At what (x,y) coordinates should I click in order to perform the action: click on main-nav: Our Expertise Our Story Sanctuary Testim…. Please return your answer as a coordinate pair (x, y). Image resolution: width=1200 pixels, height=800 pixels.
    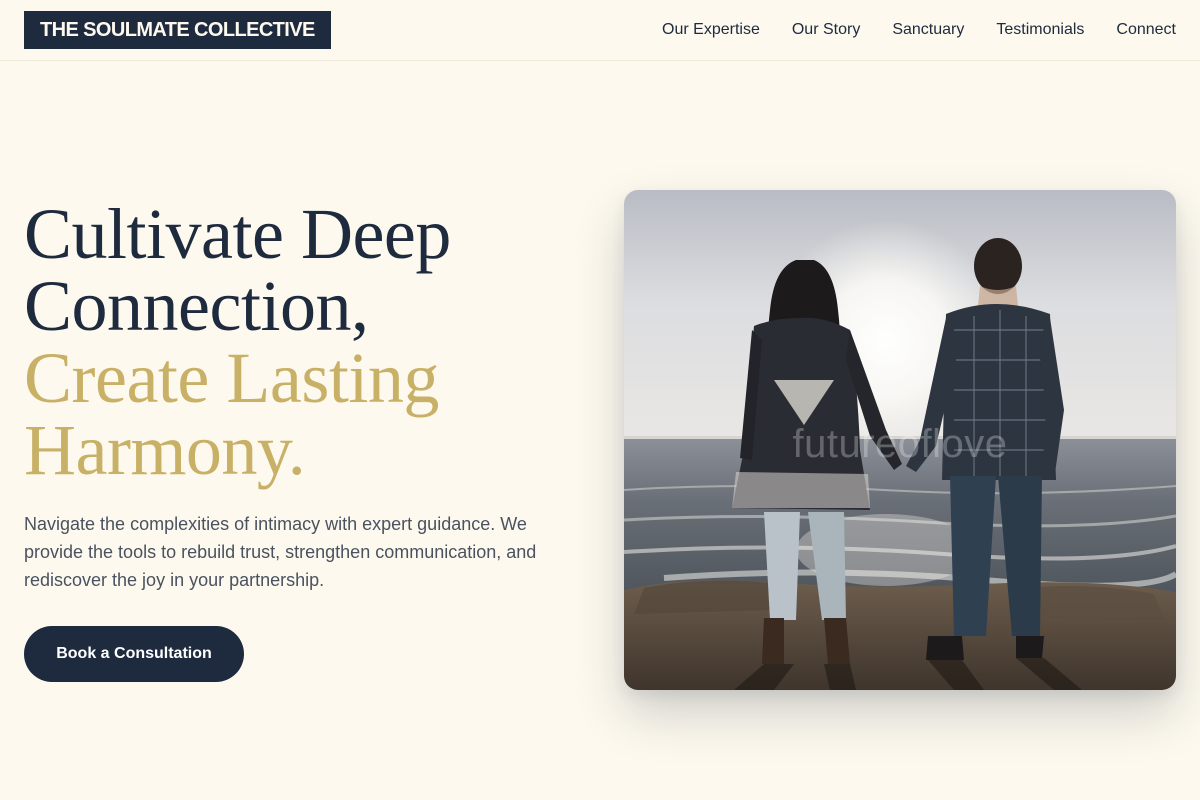
    Looking at the image, I should click on (919, 30).